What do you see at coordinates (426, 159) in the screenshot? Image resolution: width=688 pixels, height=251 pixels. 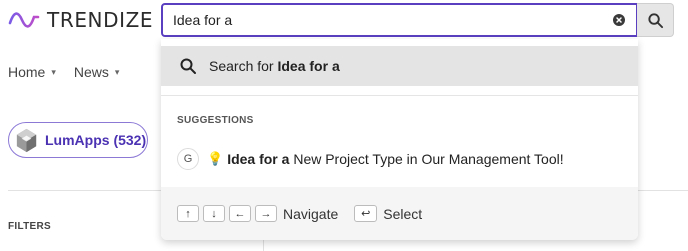 I see `suggestion-rest: New Project Type in Our Management Tool!` at bounding box center [426, 159].